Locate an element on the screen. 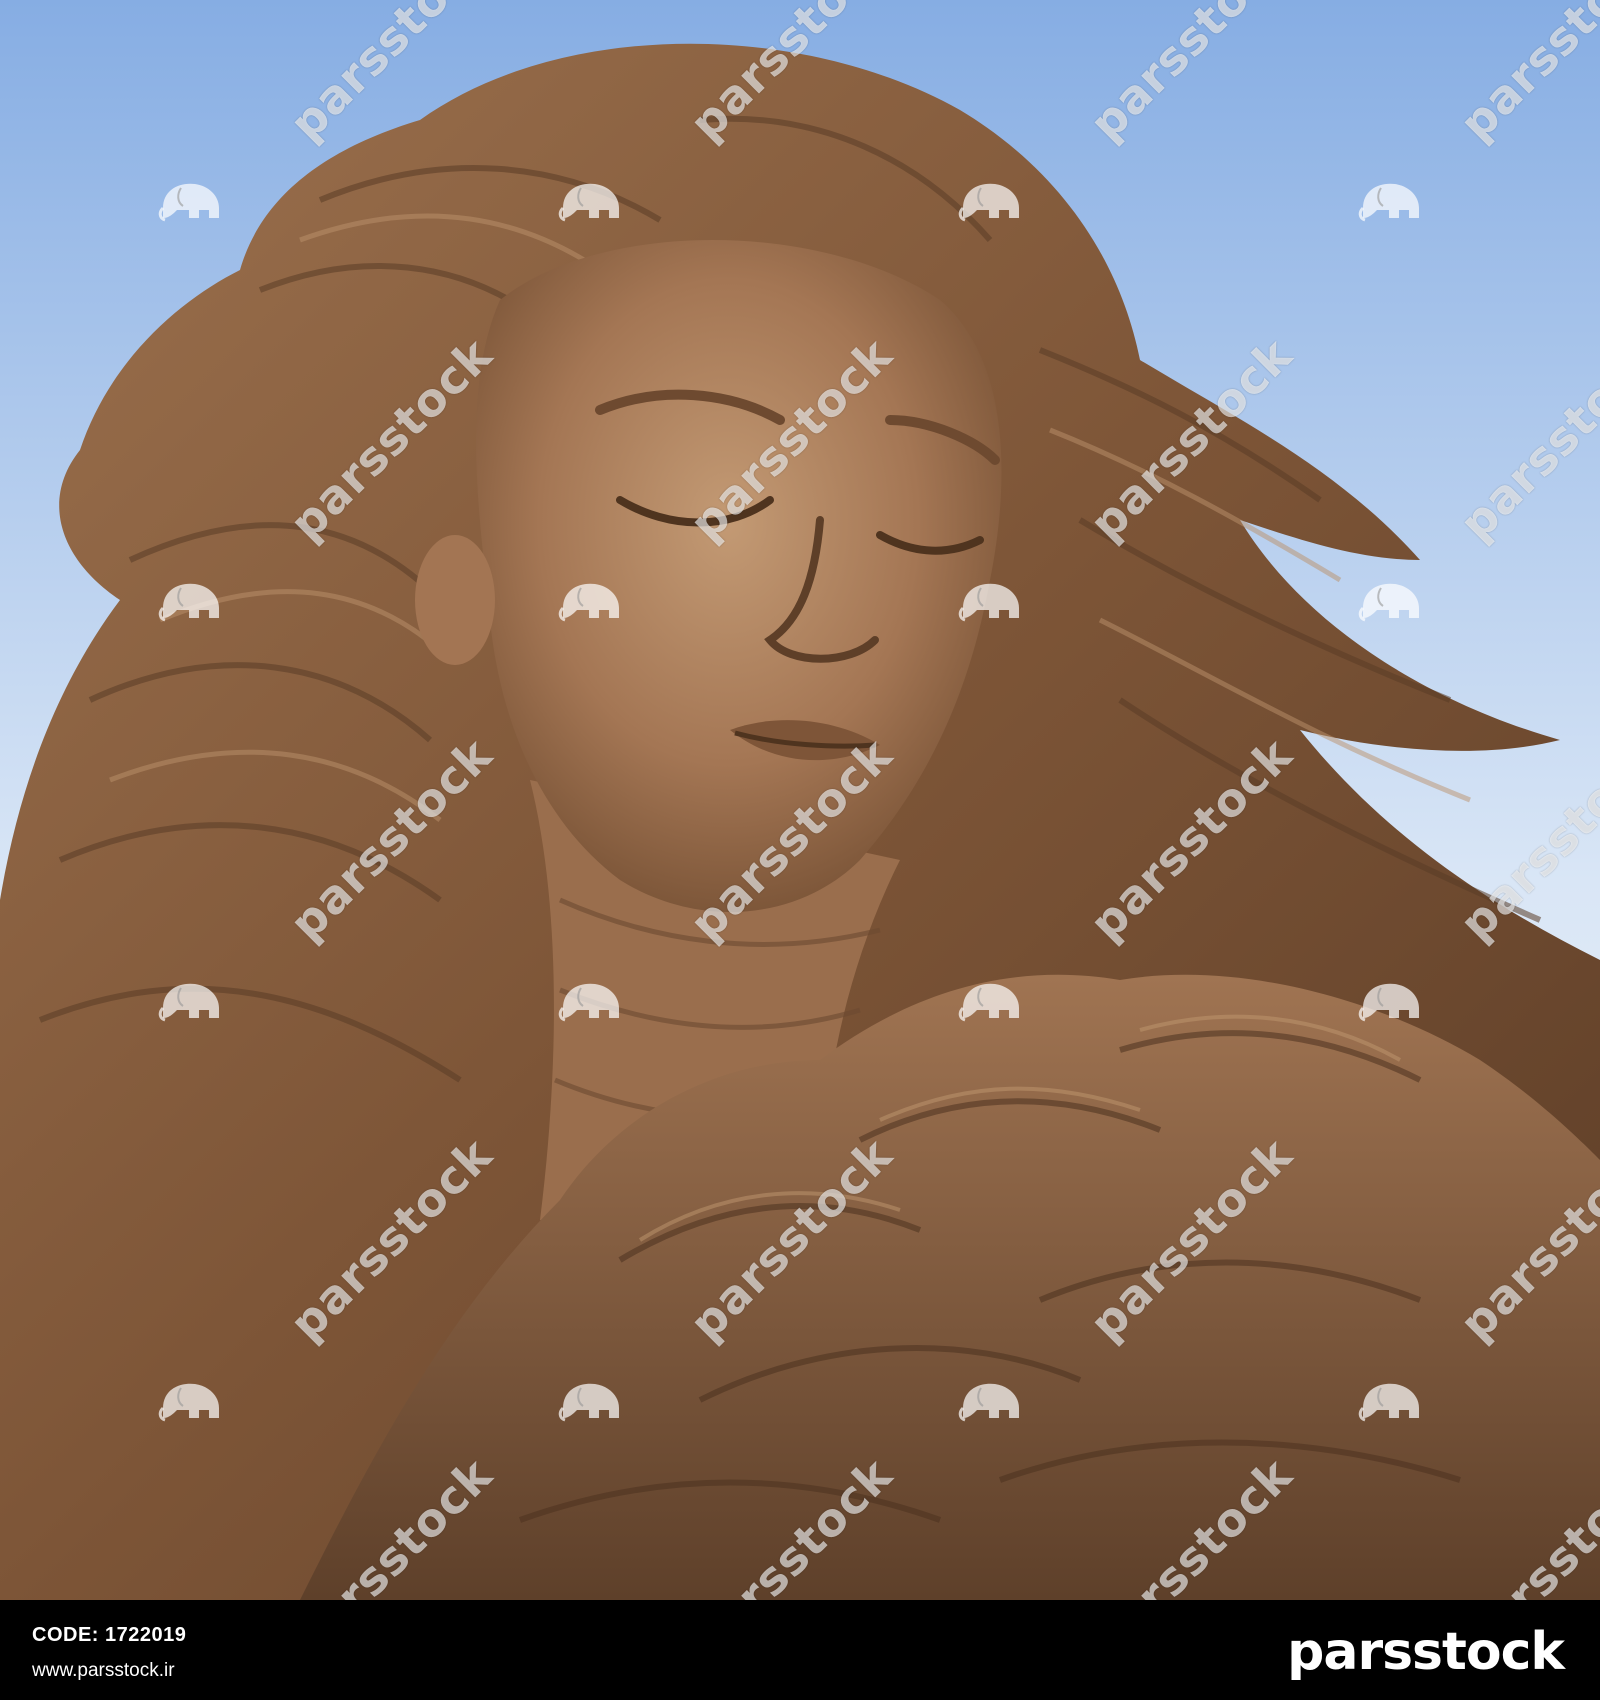 The width and height of the screenshot is (1600, 1700). ear is located at coordinates (455, 600).